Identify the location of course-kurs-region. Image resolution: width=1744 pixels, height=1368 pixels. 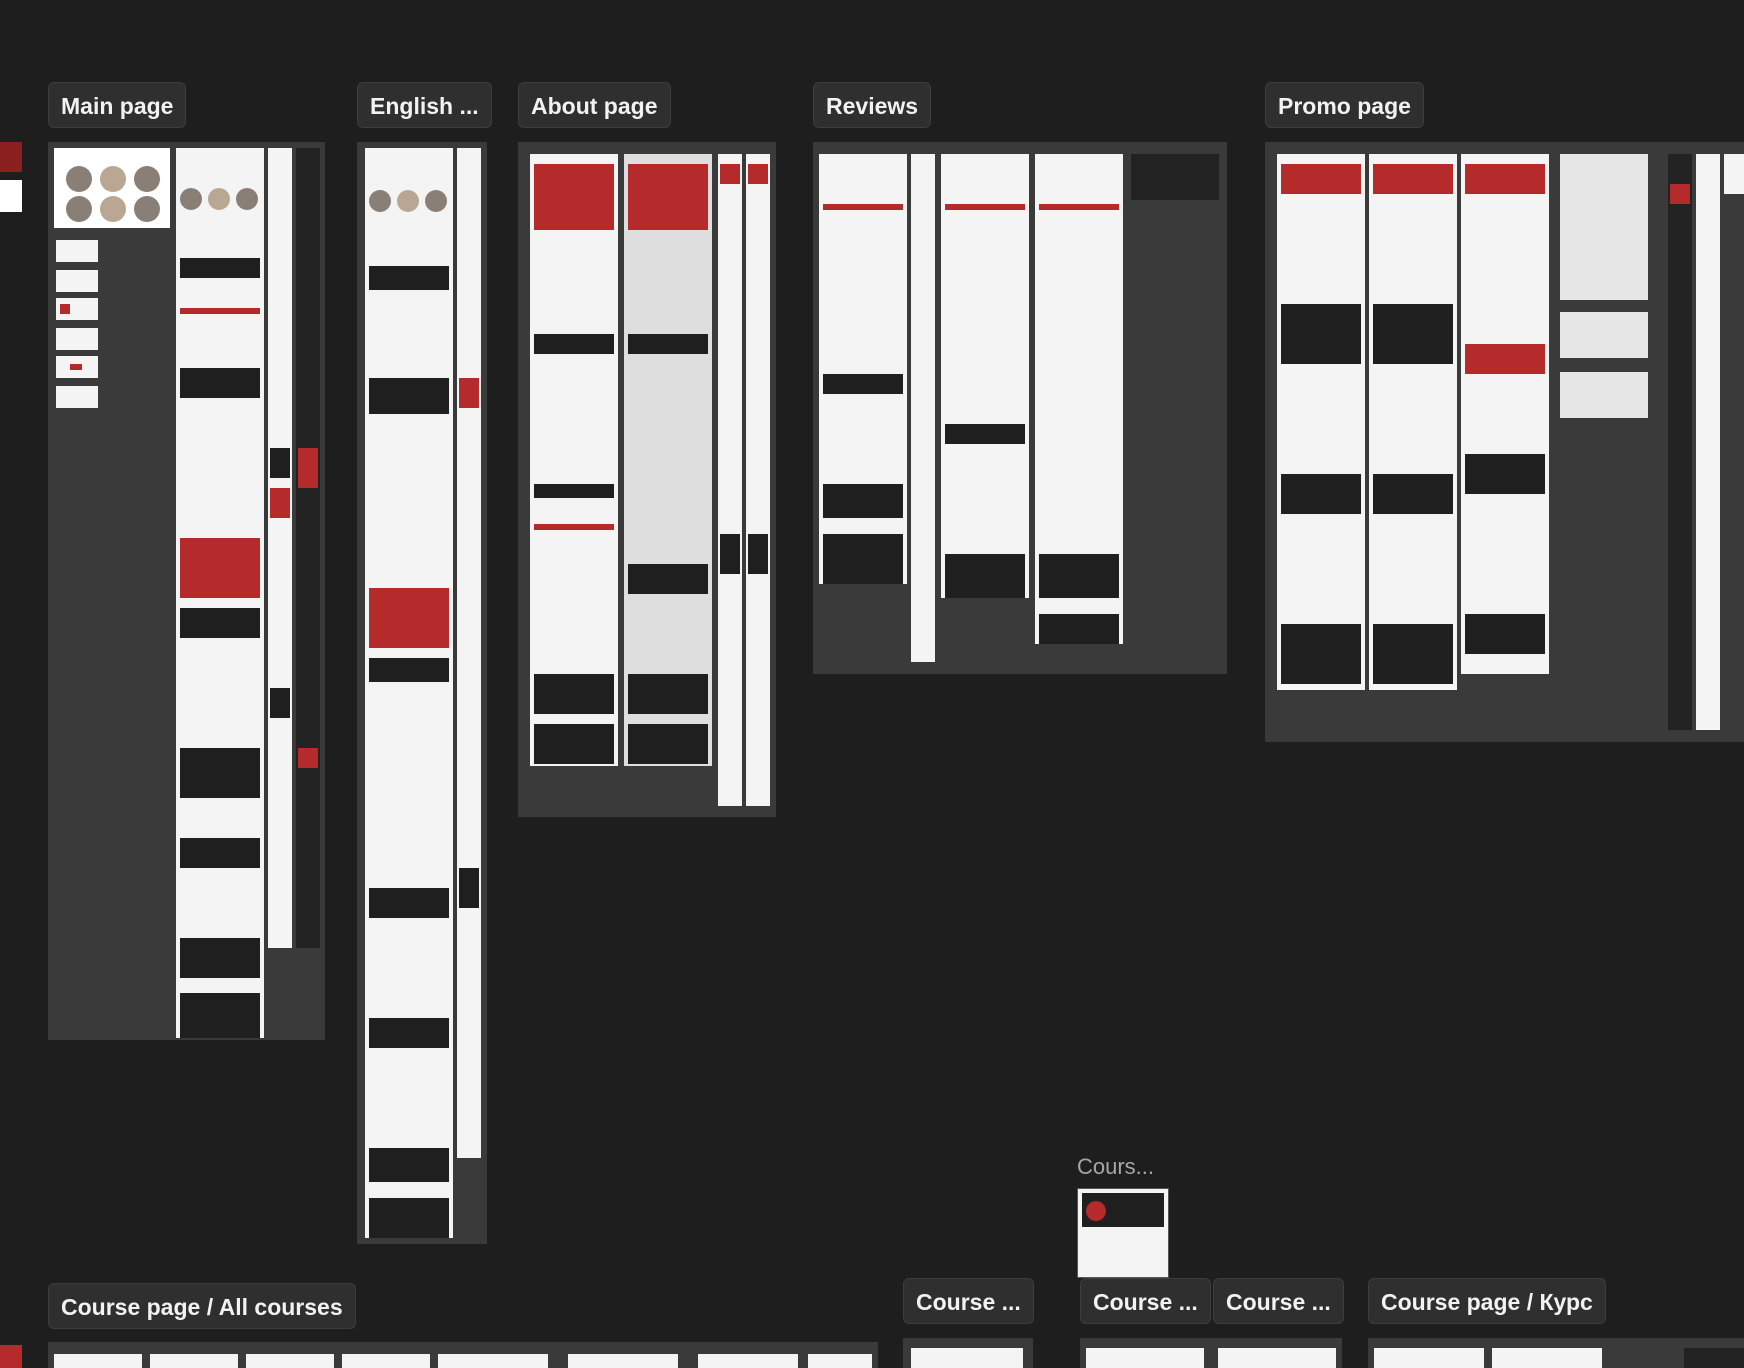
(1556, 1353).